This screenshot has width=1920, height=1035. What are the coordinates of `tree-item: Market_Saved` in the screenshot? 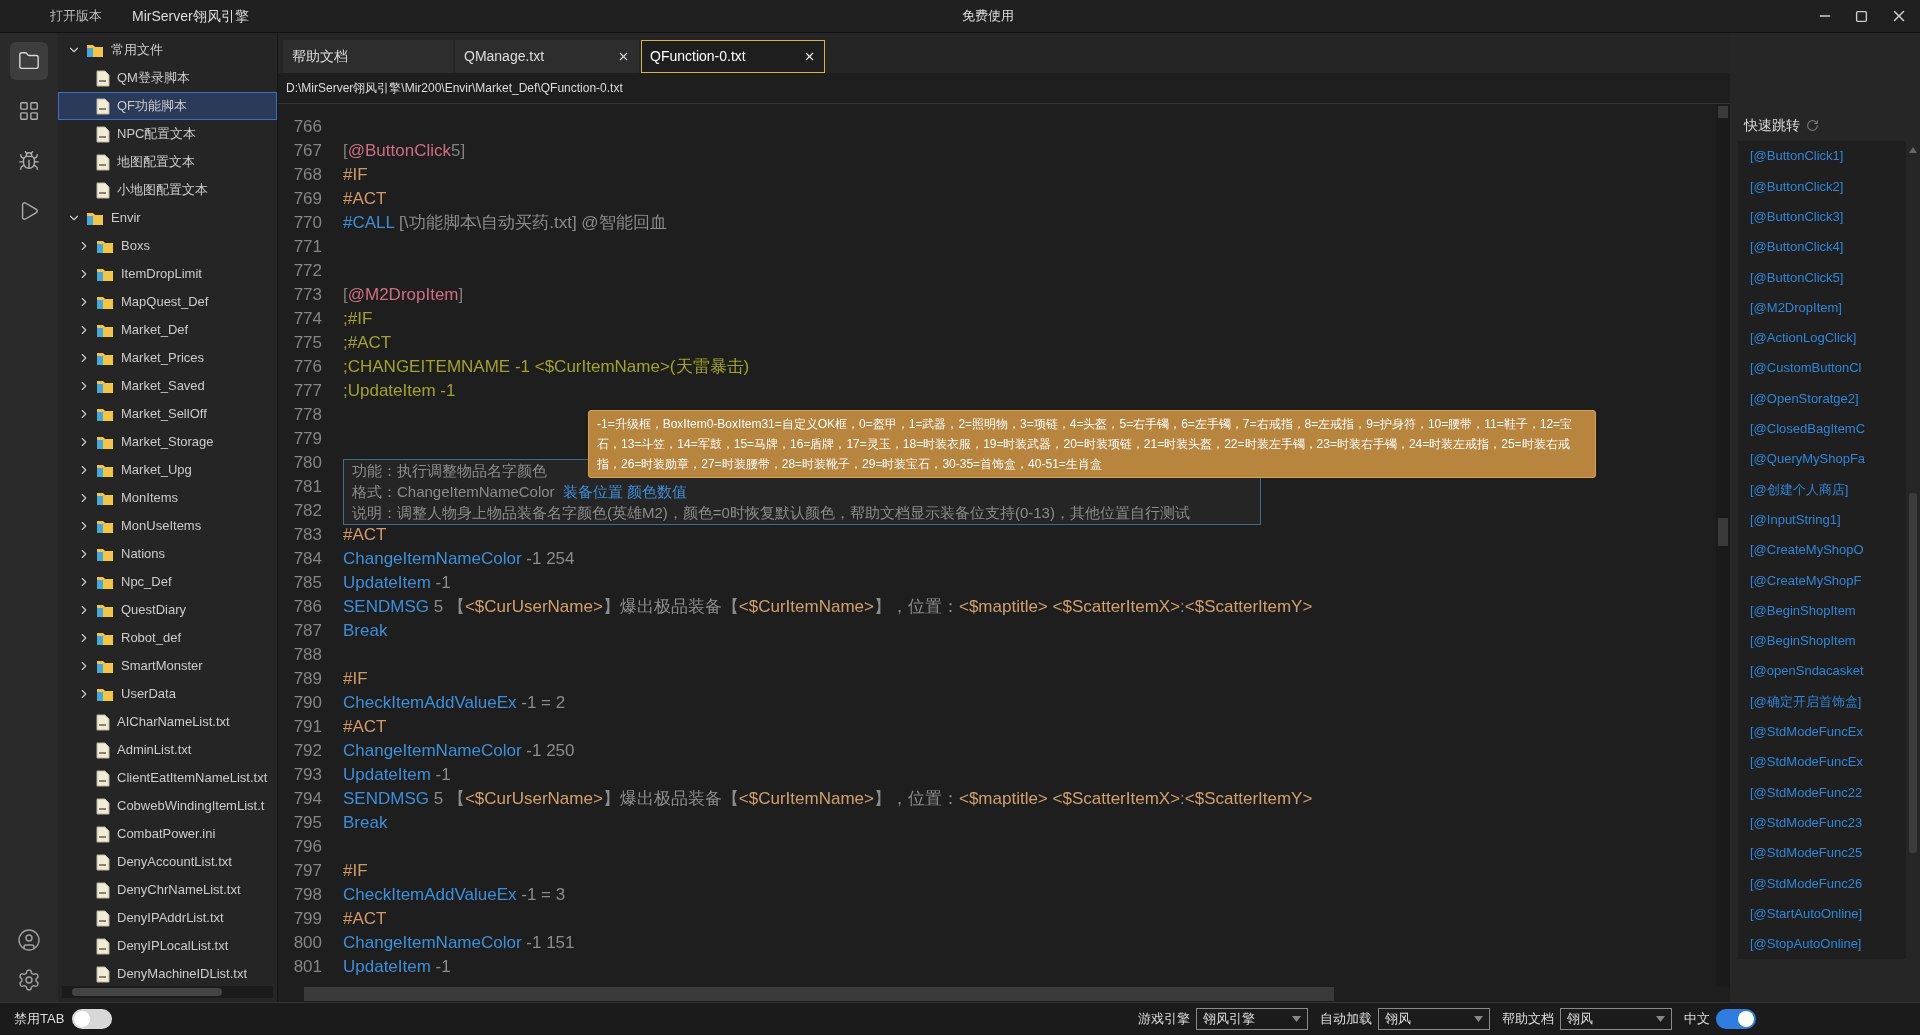 It's located at (167, 386).